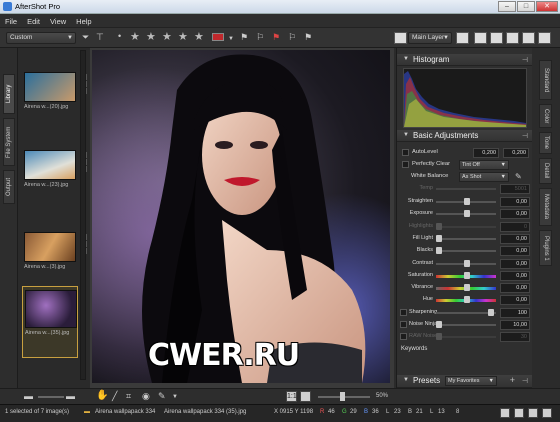 The width and height of the screenshot is (560, 422). What do you see at coordinates (515, 189) in the screenshot?
I see `temp-field: 5001` at bounding box center [515, 189].